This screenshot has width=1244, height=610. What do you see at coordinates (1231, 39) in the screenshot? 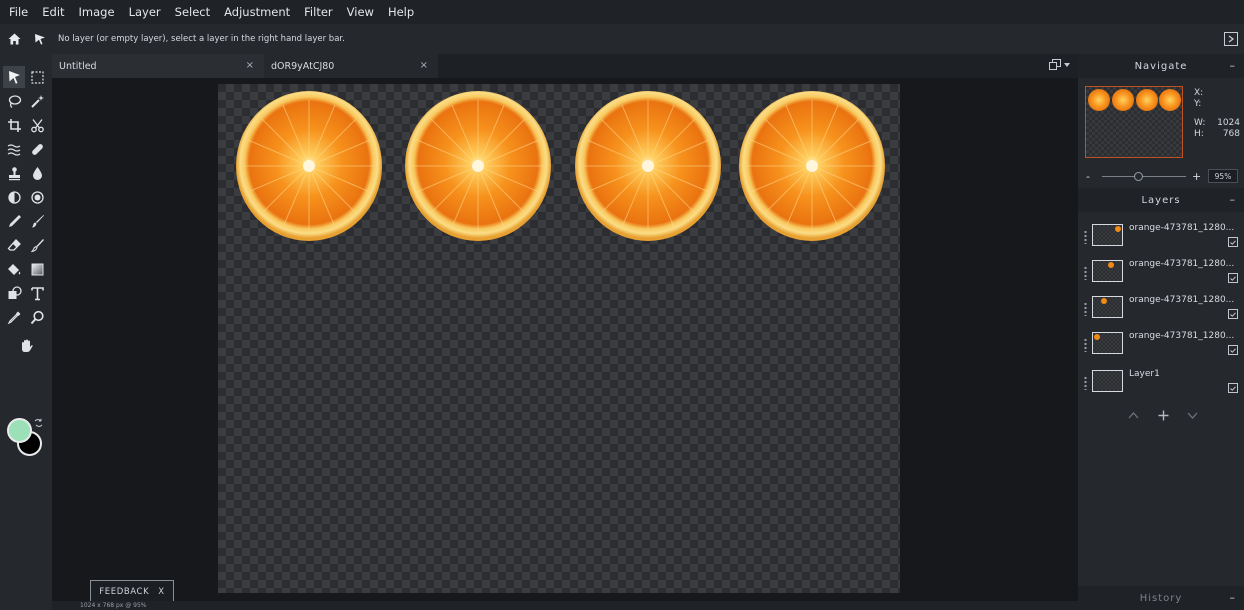
I see `panel-toggle-icon` at bounding box center [1231, 39].